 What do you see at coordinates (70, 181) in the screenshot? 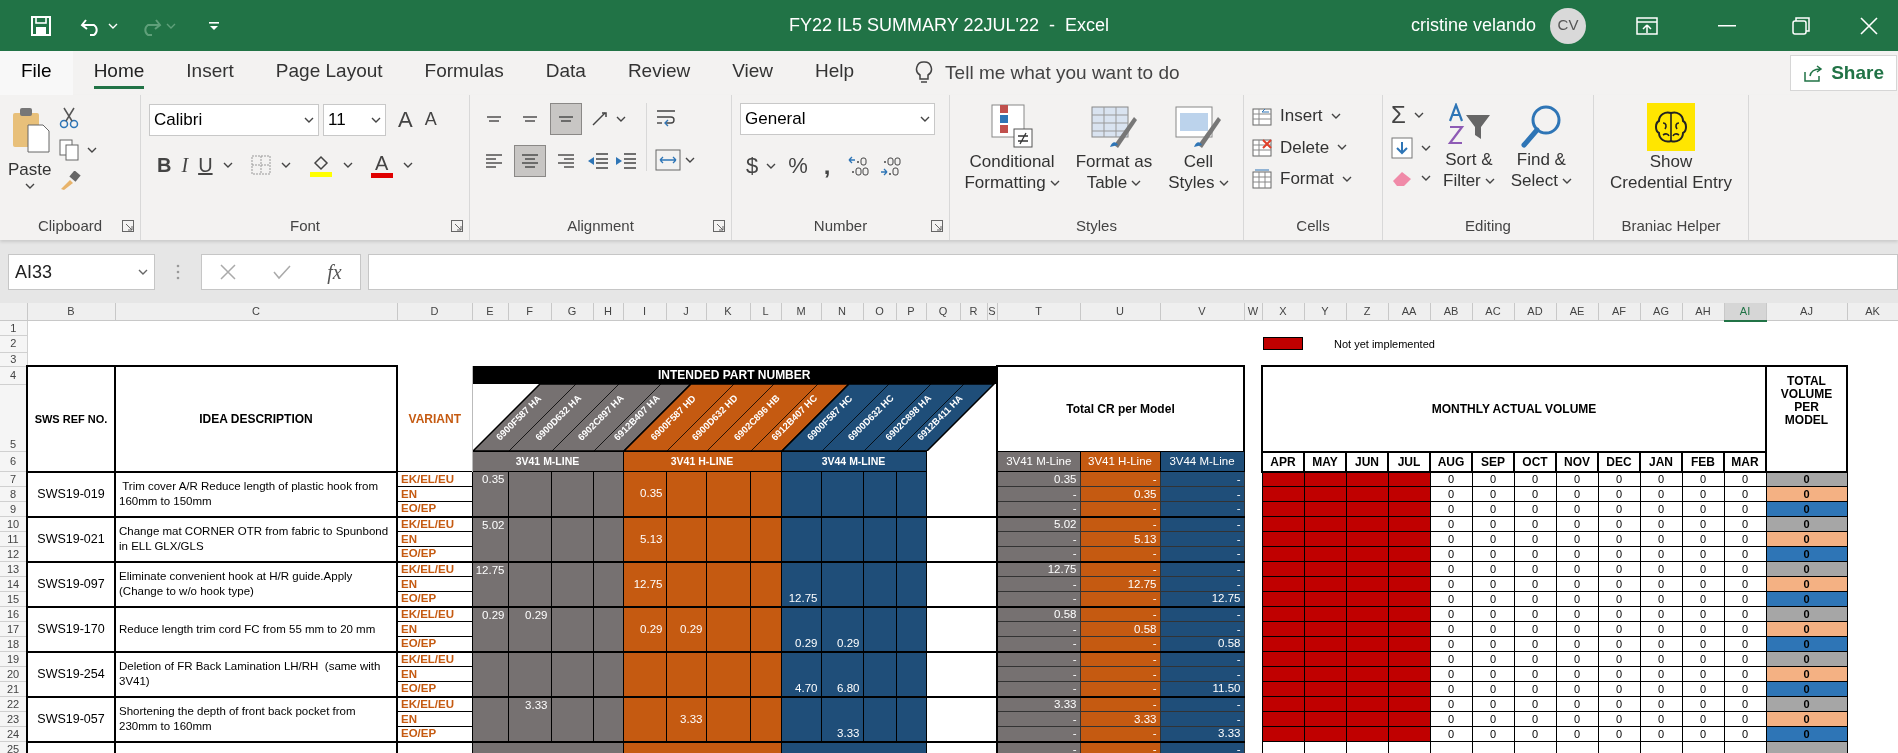
I see `format-painter-icon` at bounding box center [70, 181].